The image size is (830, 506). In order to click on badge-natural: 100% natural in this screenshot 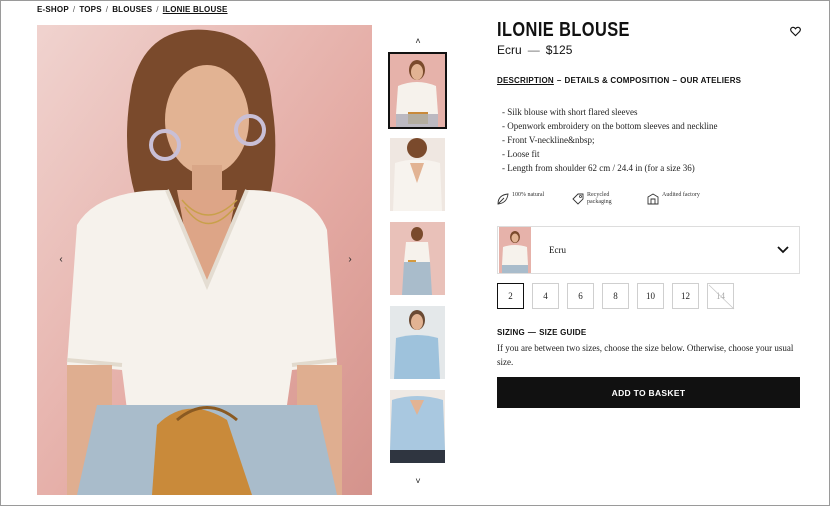, I will do `click(524, 199)`.